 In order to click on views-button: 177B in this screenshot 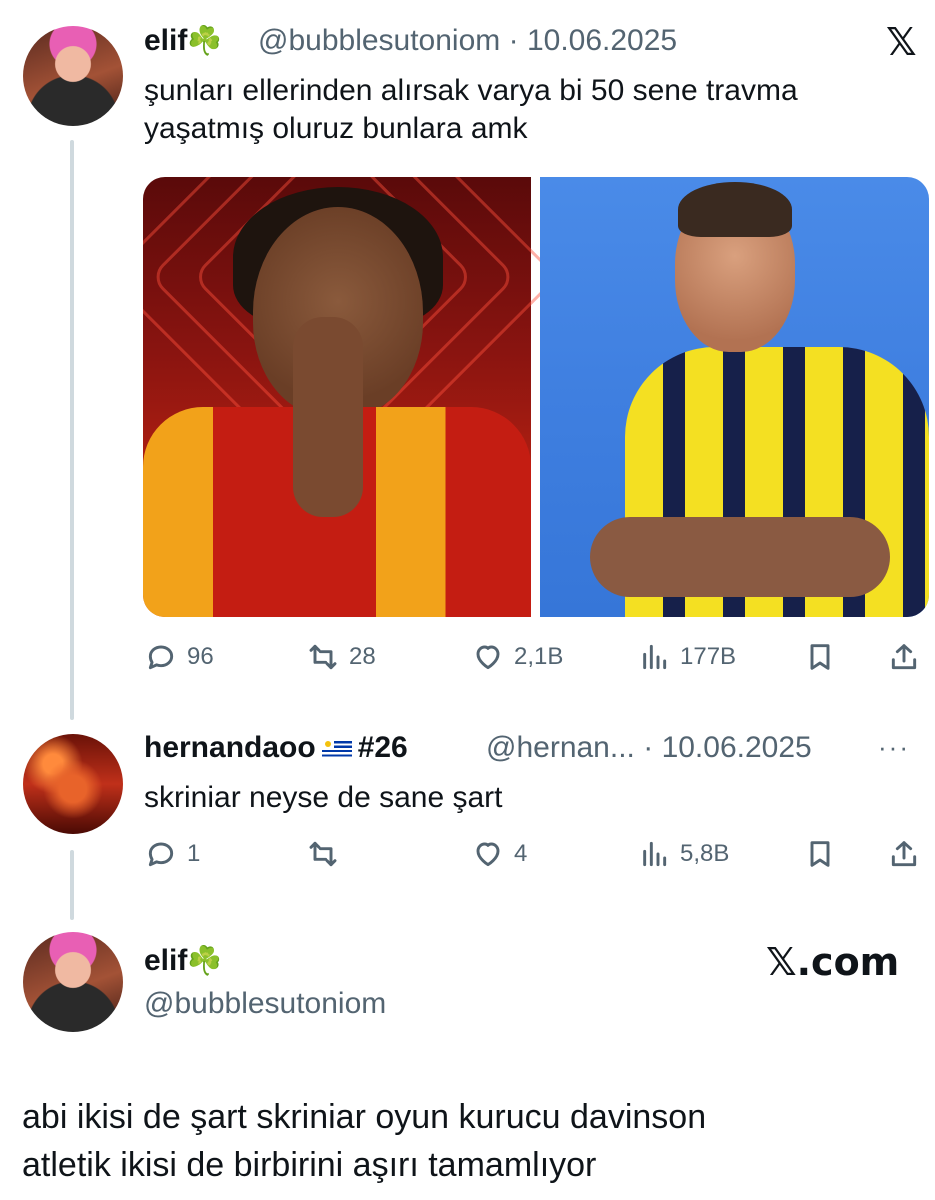, I will do `click(687, 657)`.